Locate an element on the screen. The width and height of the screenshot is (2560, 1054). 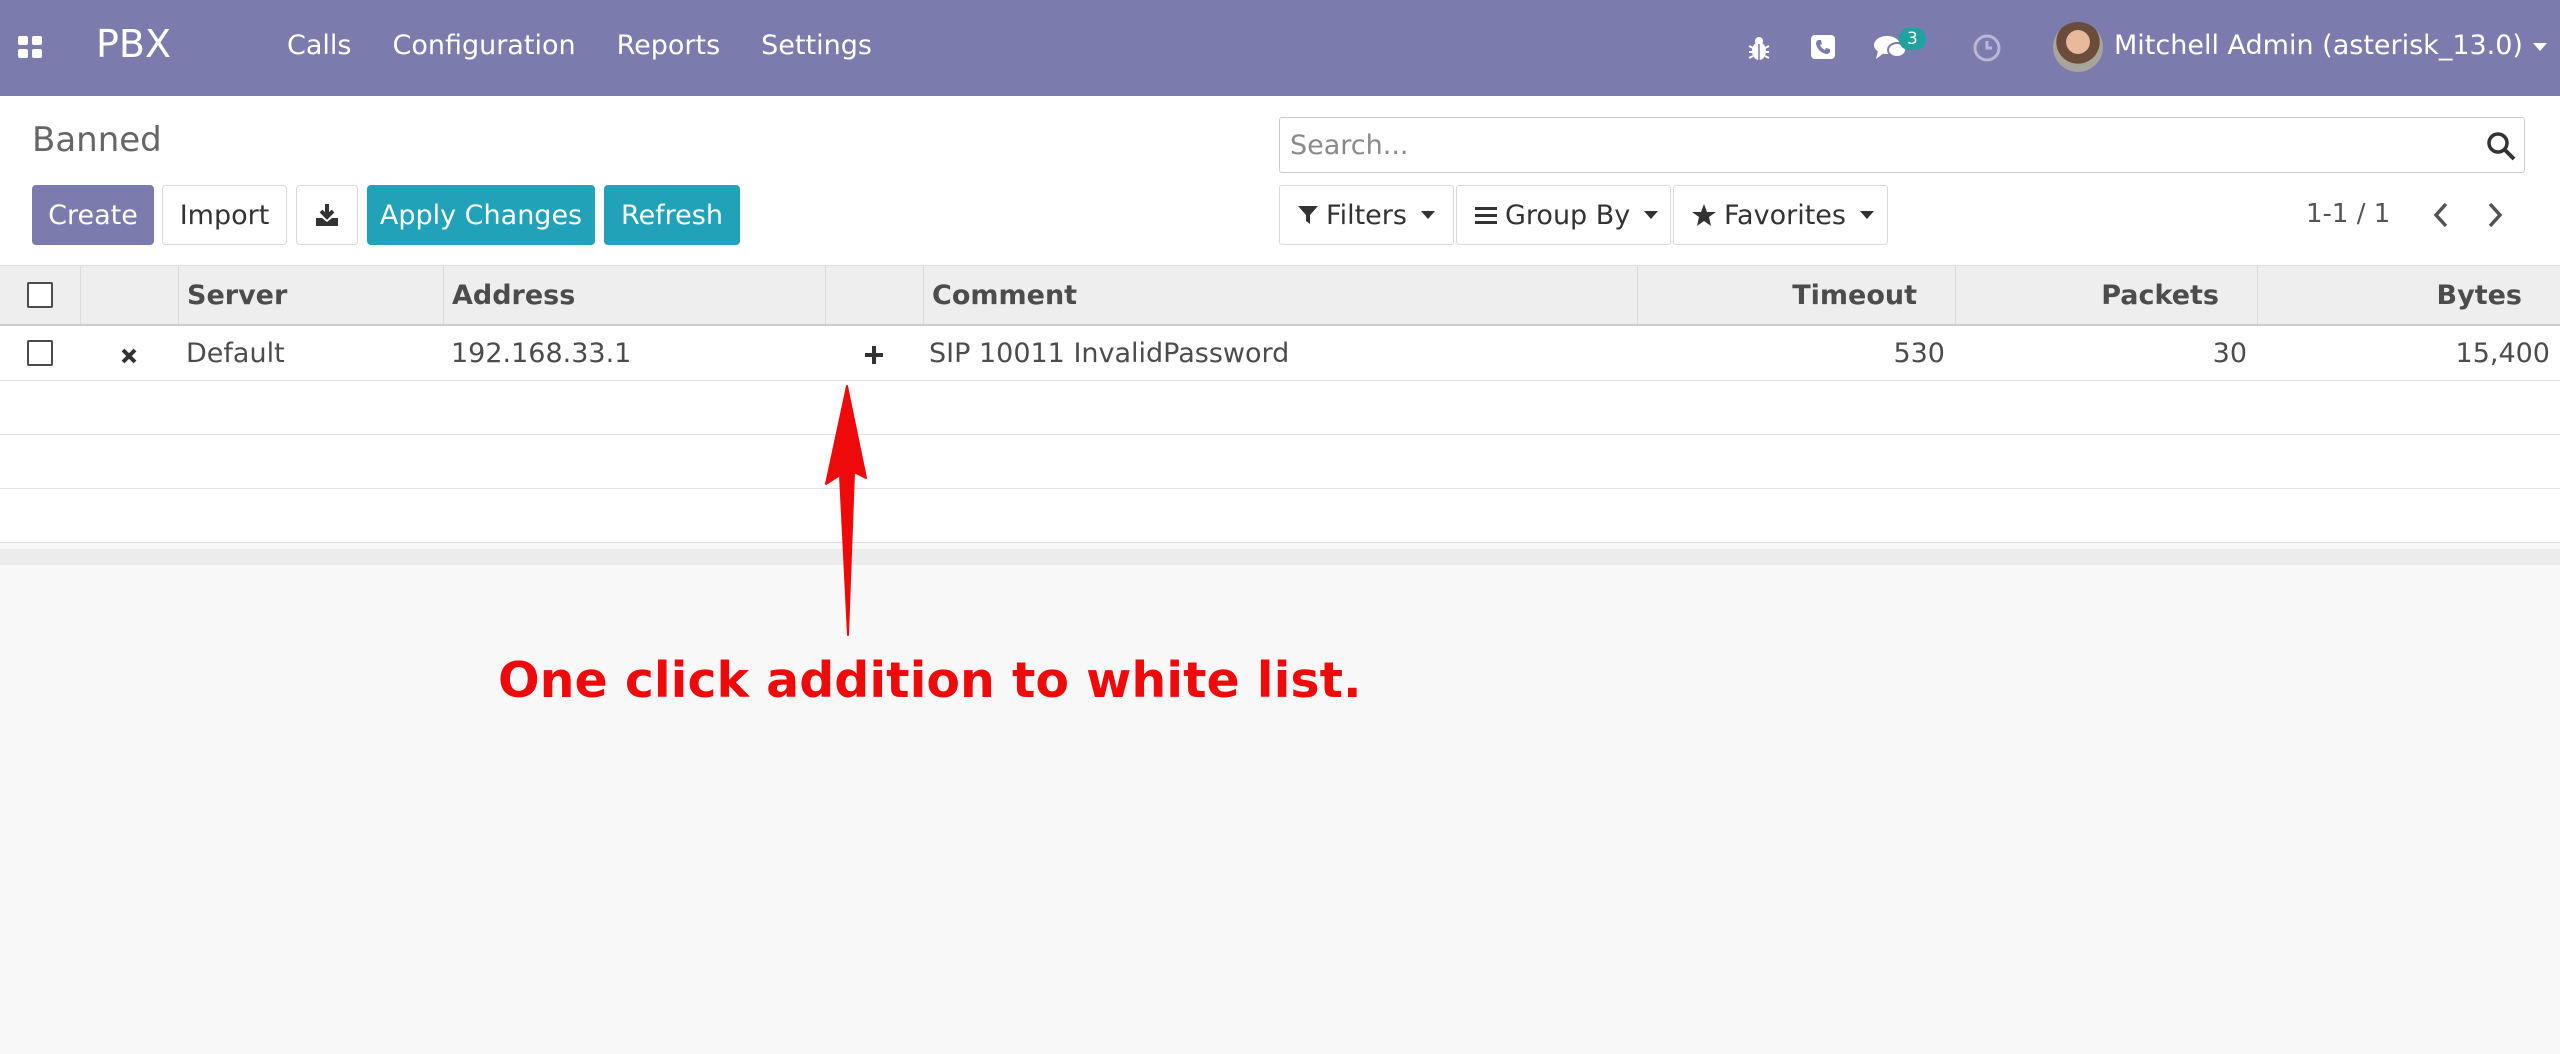
search-box is located at coordinates (1902, 145).